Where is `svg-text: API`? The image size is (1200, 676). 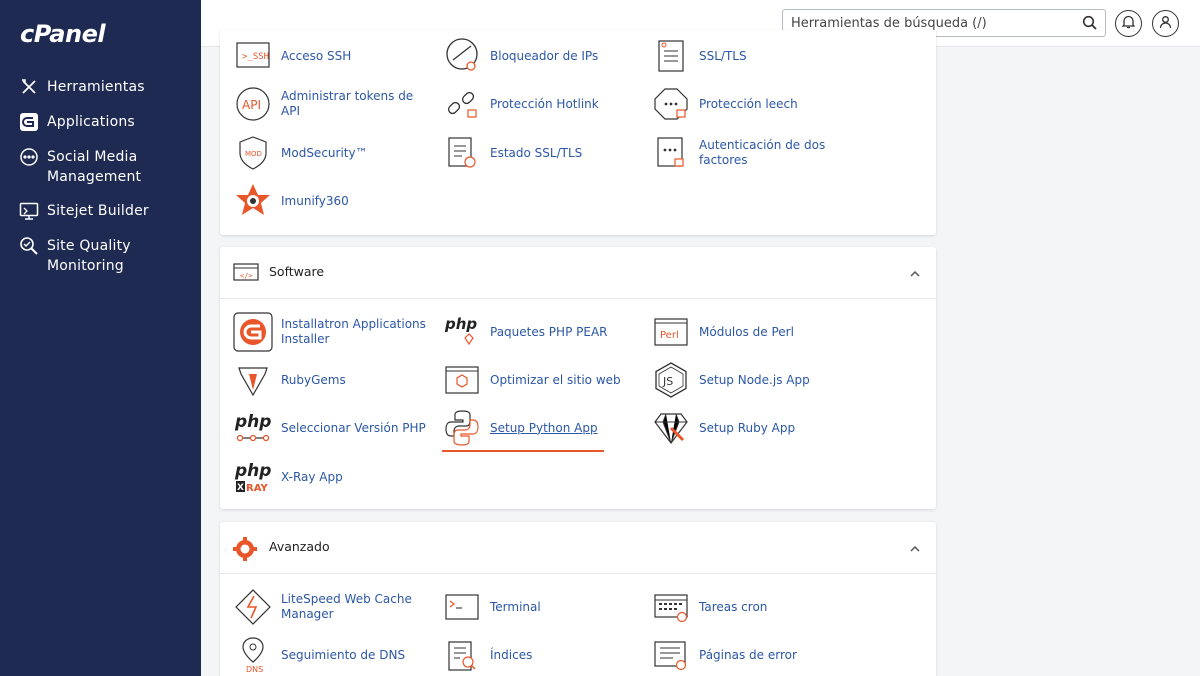 svg-text: API is located at coordinates (251, 105).